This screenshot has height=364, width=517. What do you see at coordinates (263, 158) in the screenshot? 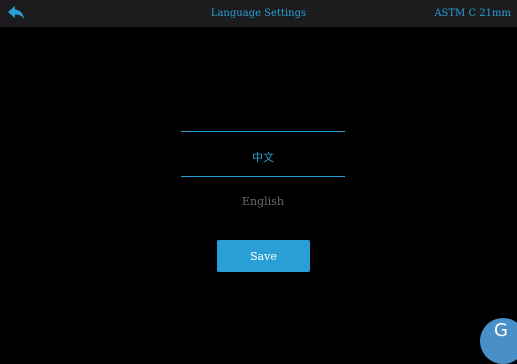
I see `language-option-chinese: 中文` at bounding box center [263, 158].